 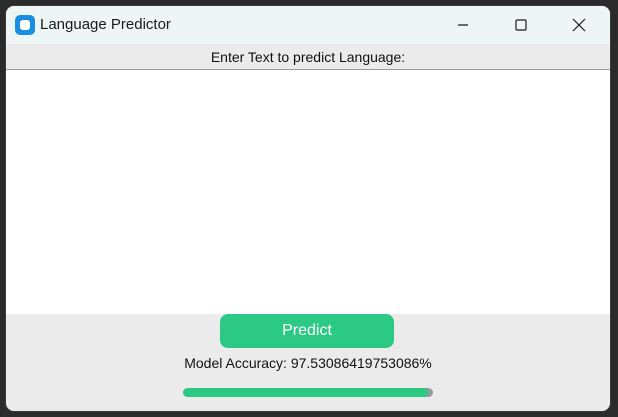 I want to click on maximize-icon, so click(x=521, y=25).